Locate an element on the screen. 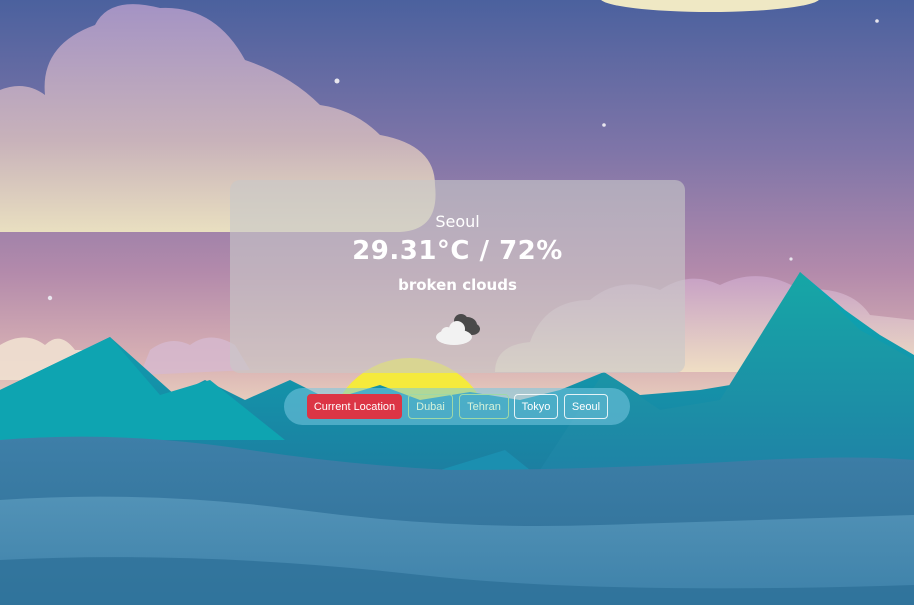 The height and width of the screenshot is (605, 914). city-button-seoul: Seoul is located at coordinates (586, 406).